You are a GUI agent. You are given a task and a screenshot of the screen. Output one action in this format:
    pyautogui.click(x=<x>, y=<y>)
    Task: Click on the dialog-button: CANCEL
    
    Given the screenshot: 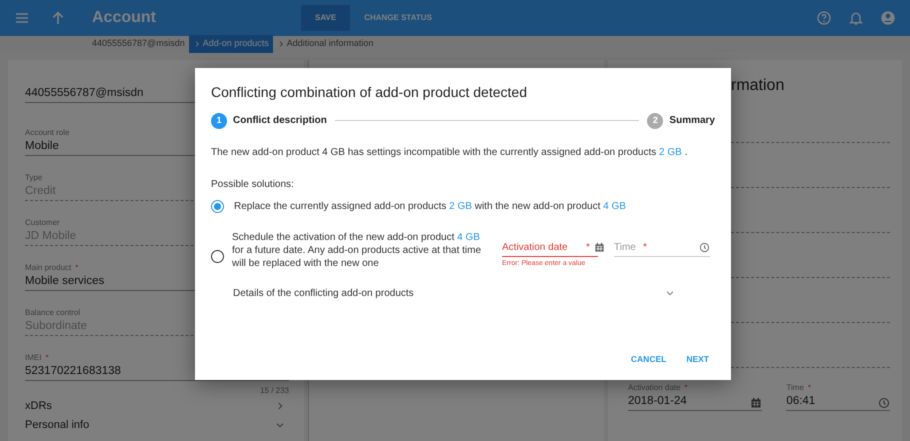 What is the action you would take?
    pyautogui.click(x=648, y=359)
    